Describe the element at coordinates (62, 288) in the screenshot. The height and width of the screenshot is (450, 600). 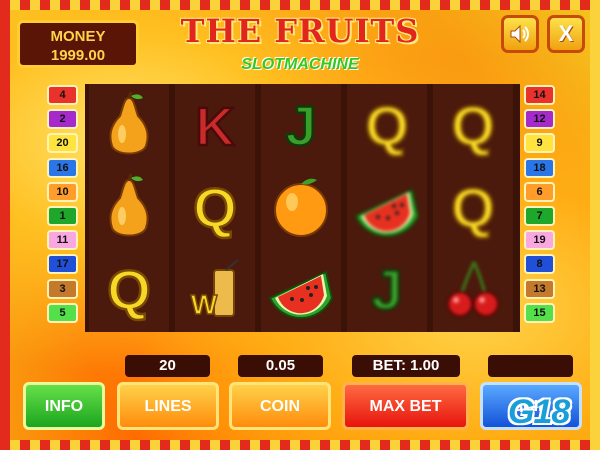
I see `left-line-badge: 3` at that location.